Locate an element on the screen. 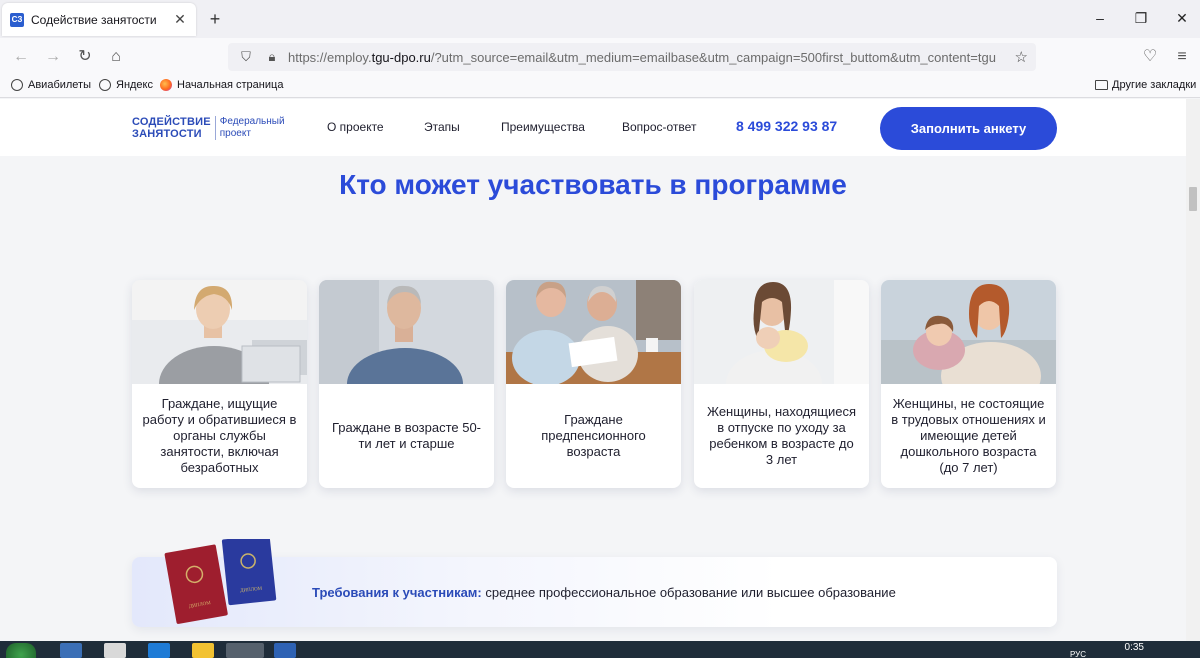  scrollbar-thumb is located at coordinates (1193, 199).